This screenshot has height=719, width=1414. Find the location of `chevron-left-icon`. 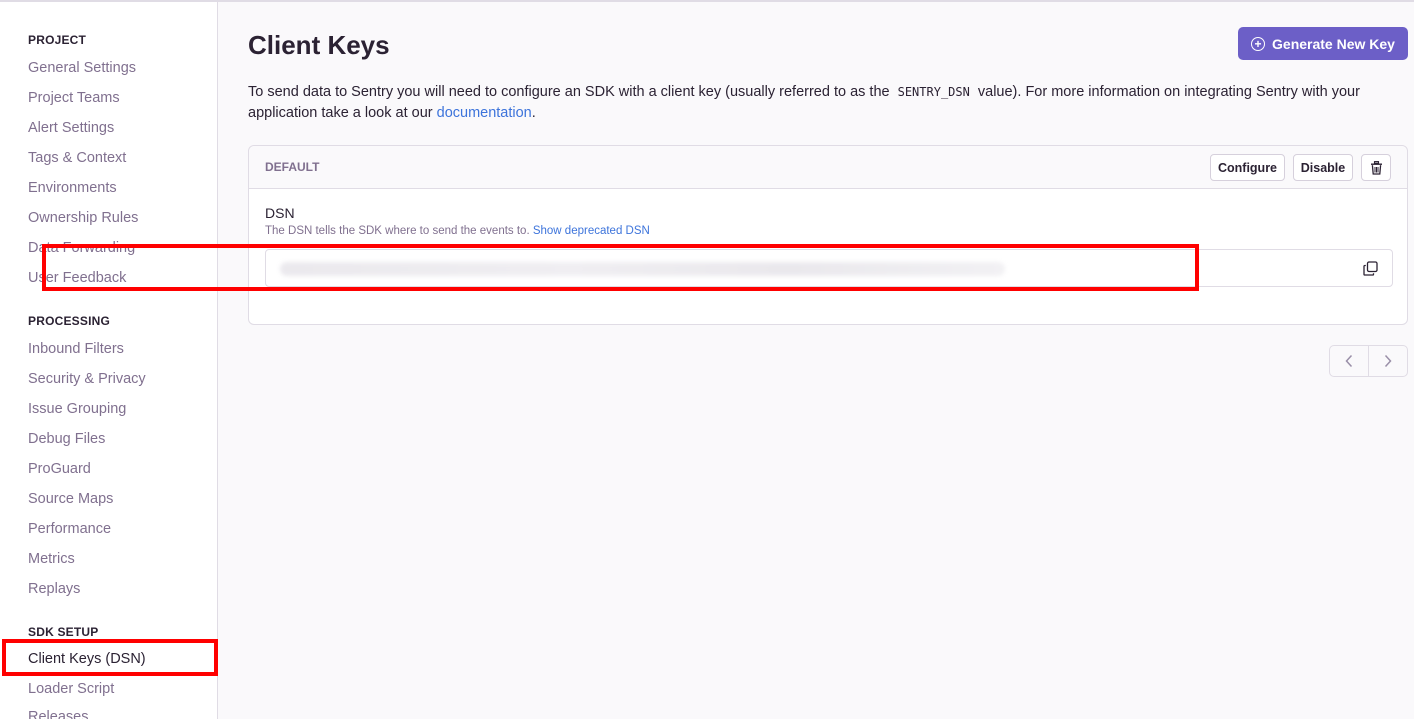

chevron-left-icon is located at coordinates (1348, 361).